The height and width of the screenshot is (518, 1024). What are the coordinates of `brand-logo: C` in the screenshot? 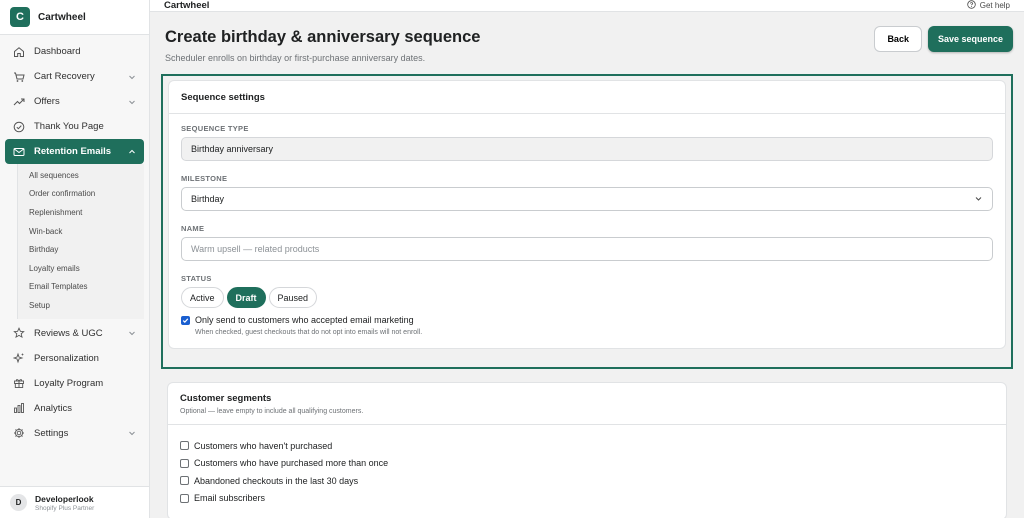 It's located at (20, 17).